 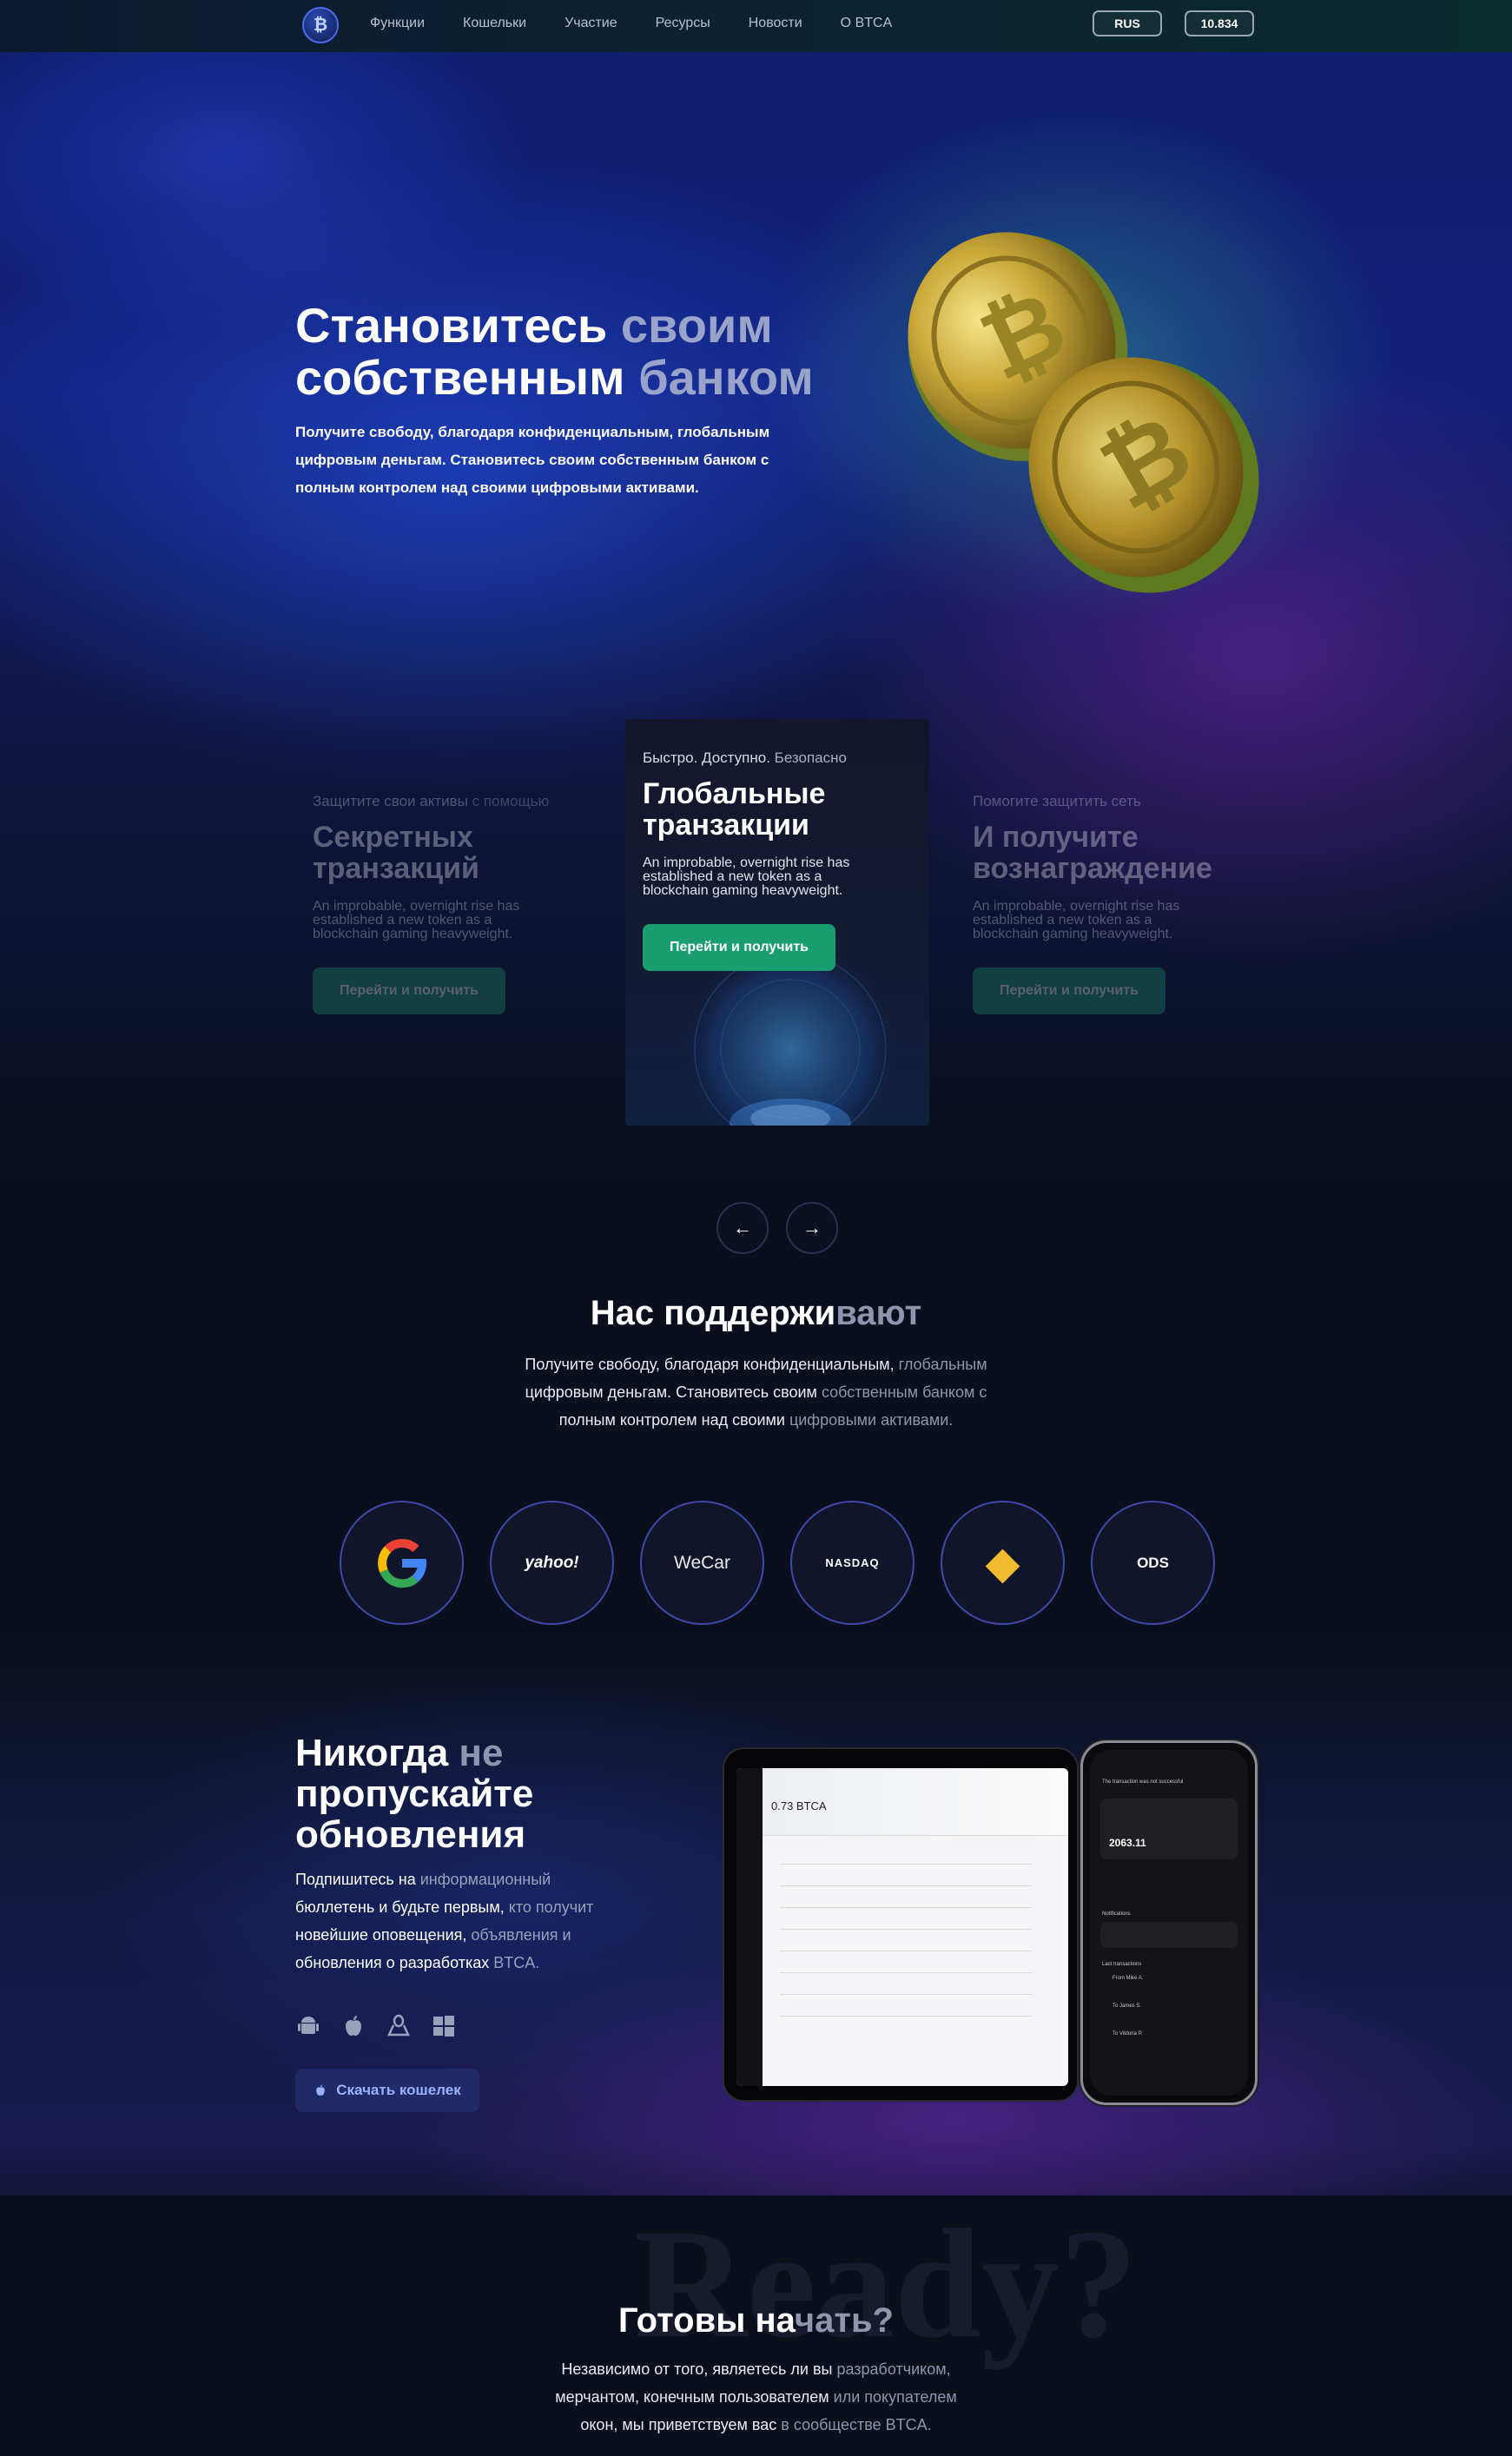 What do you see at coordinates (444, 2026) in the screenshot?
I see `windows-icon` at bounding box center [444, 2026].